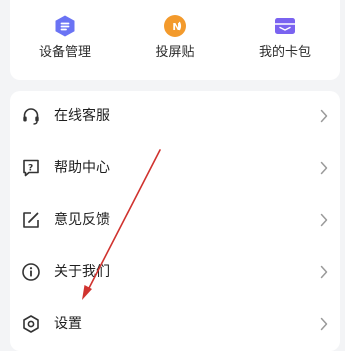  I want to click on shortcut-label: 设备管理, so click(64, 52).